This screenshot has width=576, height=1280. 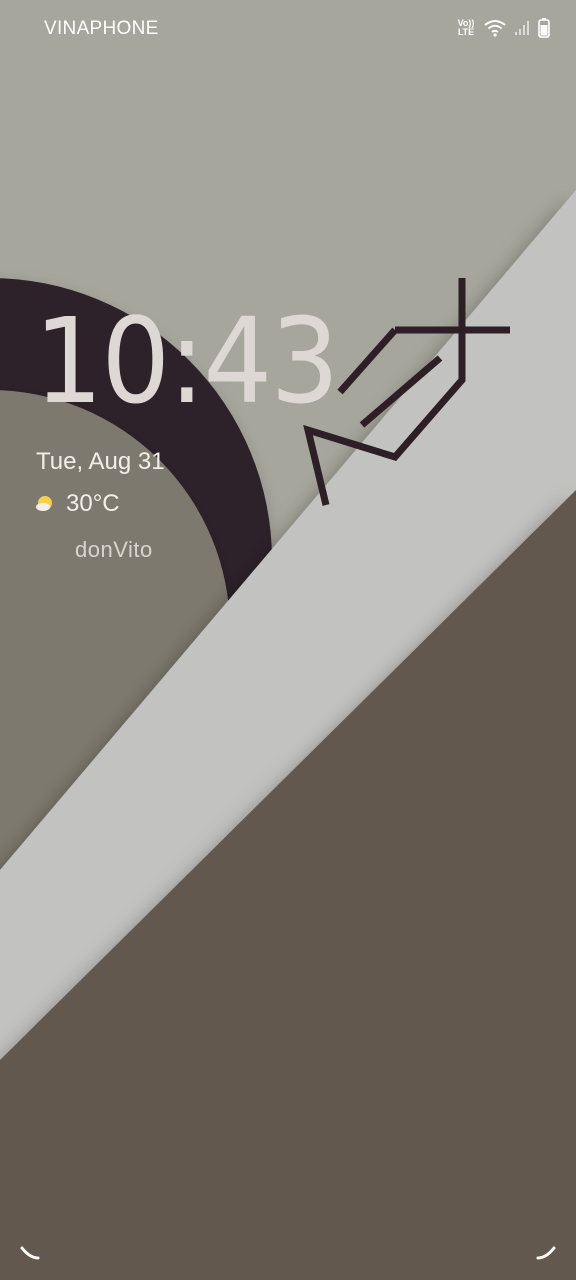 I want to click on lockscreen-date: Tue, Aug 31, so click(x=100, y=461).